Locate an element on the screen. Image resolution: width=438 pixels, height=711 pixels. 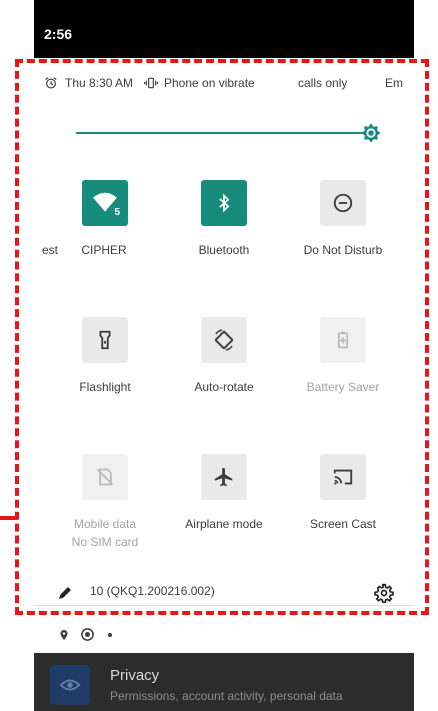
dot-icon is located at coordinates (110, 635).